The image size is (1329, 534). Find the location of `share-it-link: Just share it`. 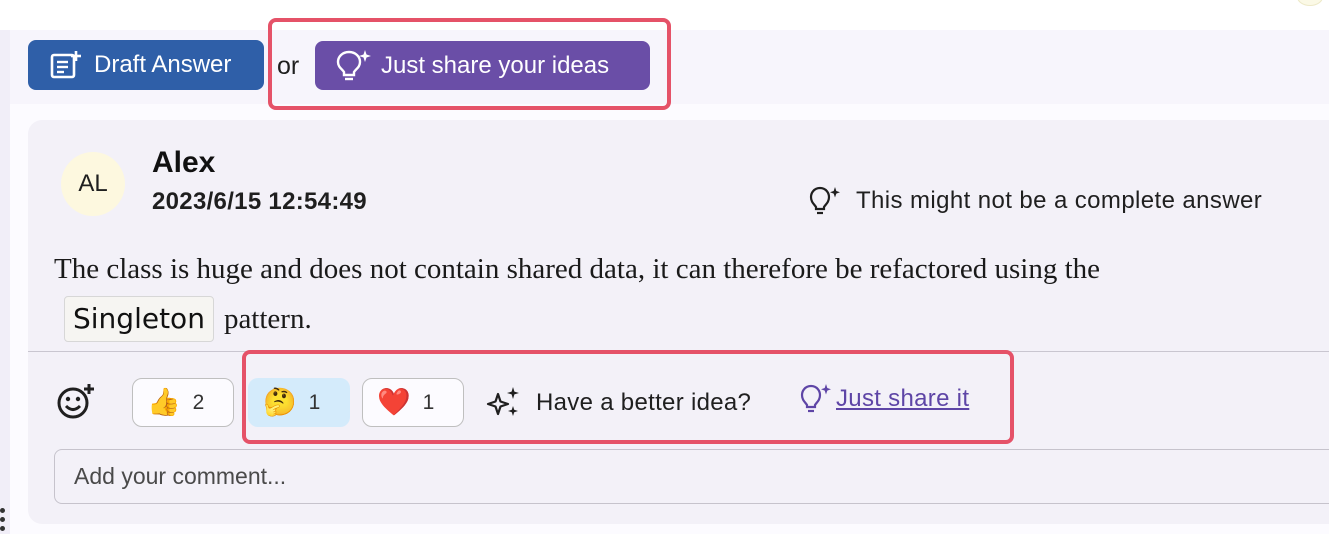

share-it-link: Just share it is located at coordinates (883, 399).